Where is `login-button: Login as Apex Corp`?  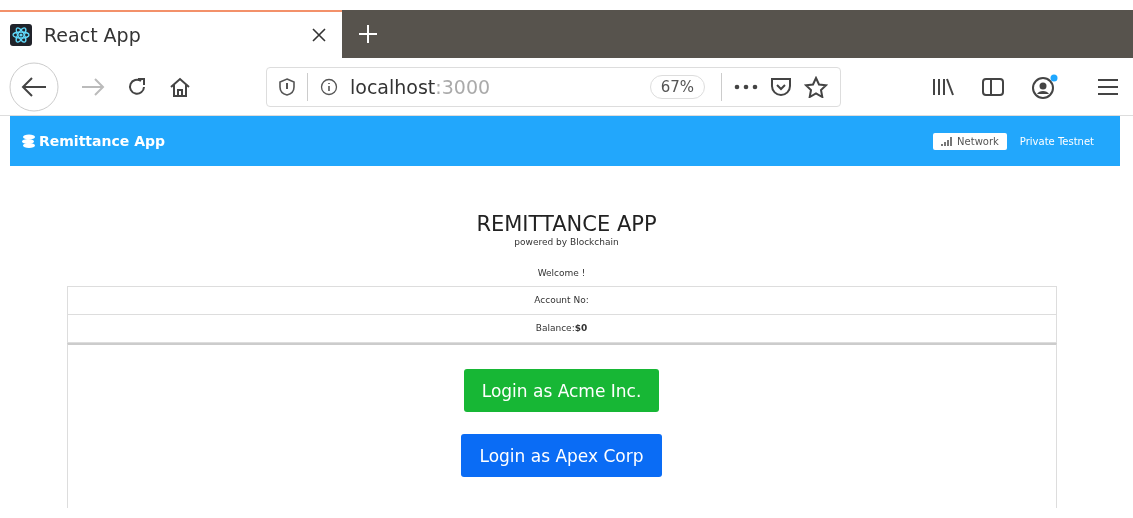 login-button: Login as Apex Corp is located at coordinates (561, 455).